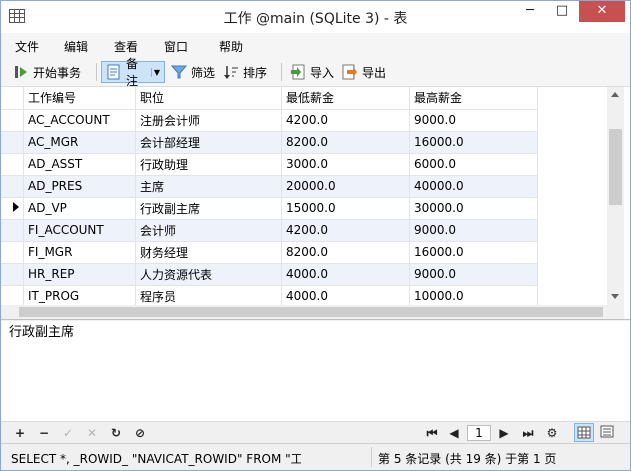 This screenshot has height=471, width=631. Describe the element at coordinates (76, 46) in the screenshot. I see `menu-edit: 编辑` at that location.